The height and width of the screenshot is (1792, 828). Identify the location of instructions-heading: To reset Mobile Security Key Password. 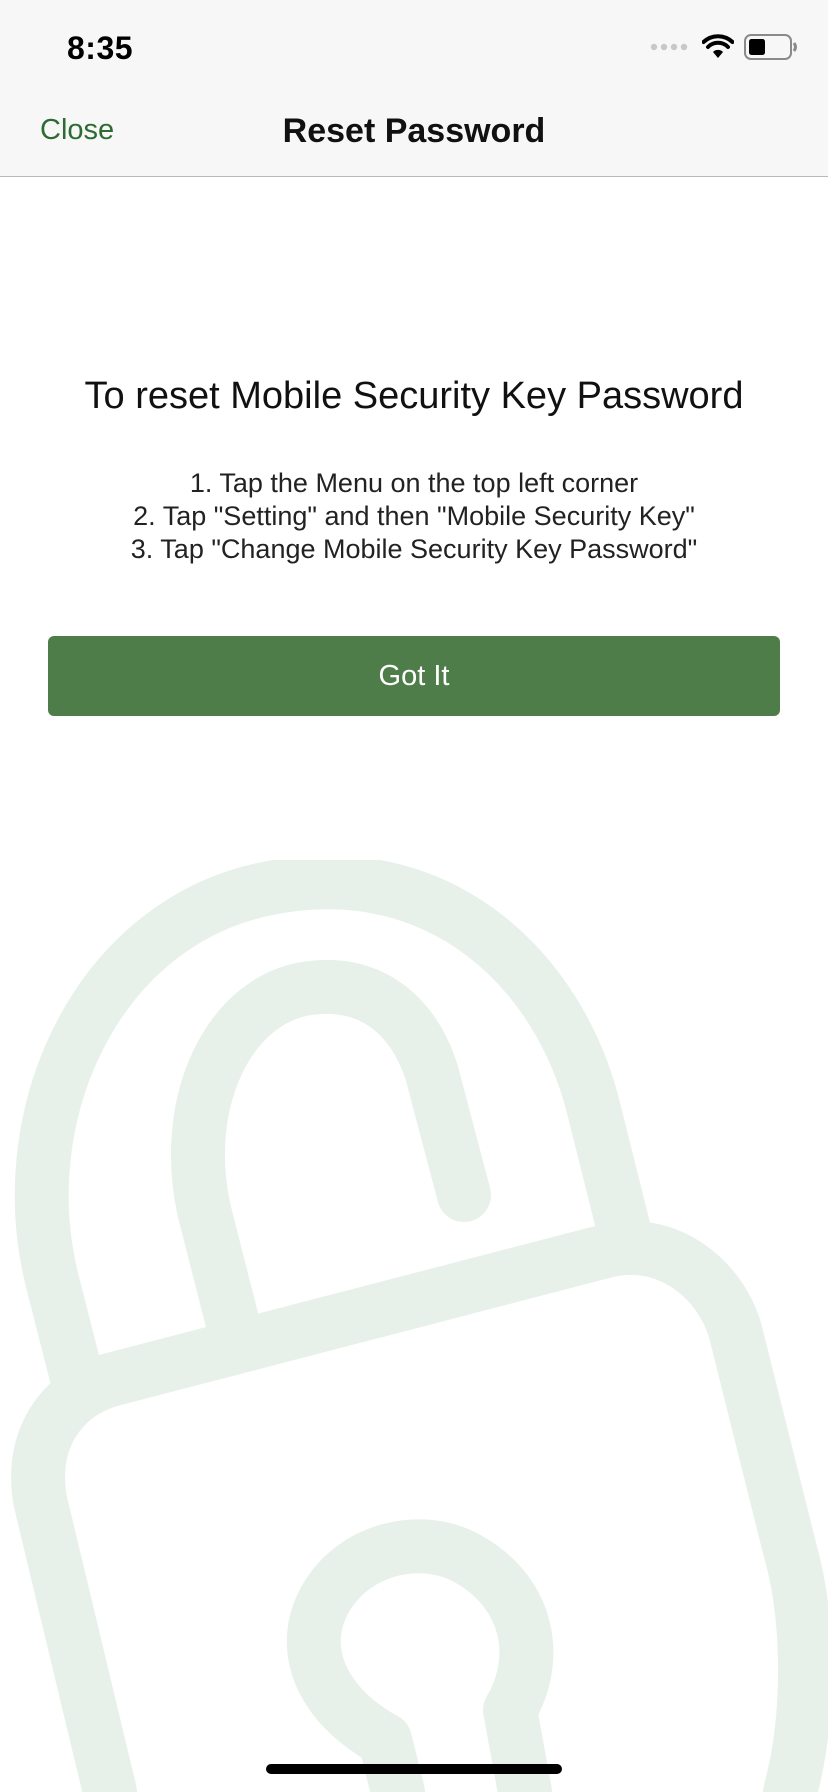
(414, 396).